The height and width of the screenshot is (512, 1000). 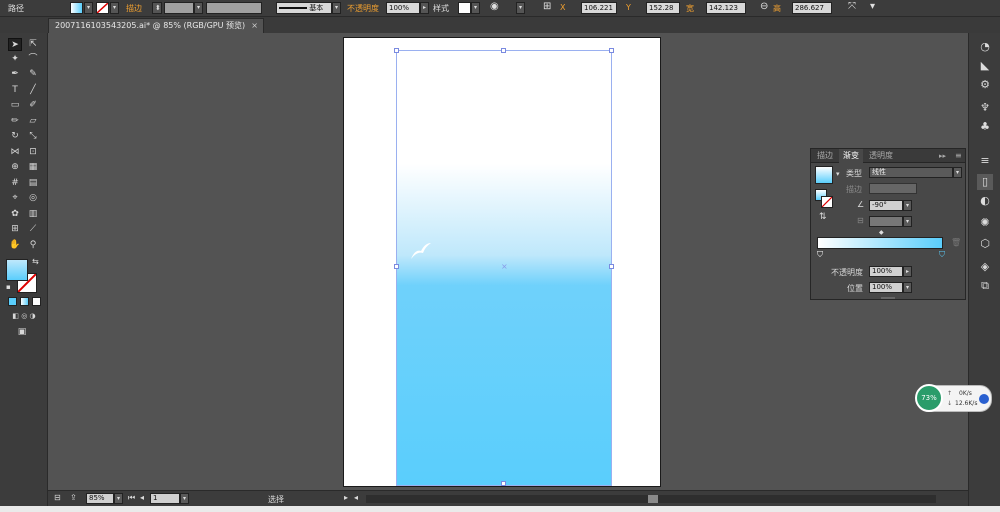 I want to click on delete-stop-icon: 🗑, so click(x=956, y=242).